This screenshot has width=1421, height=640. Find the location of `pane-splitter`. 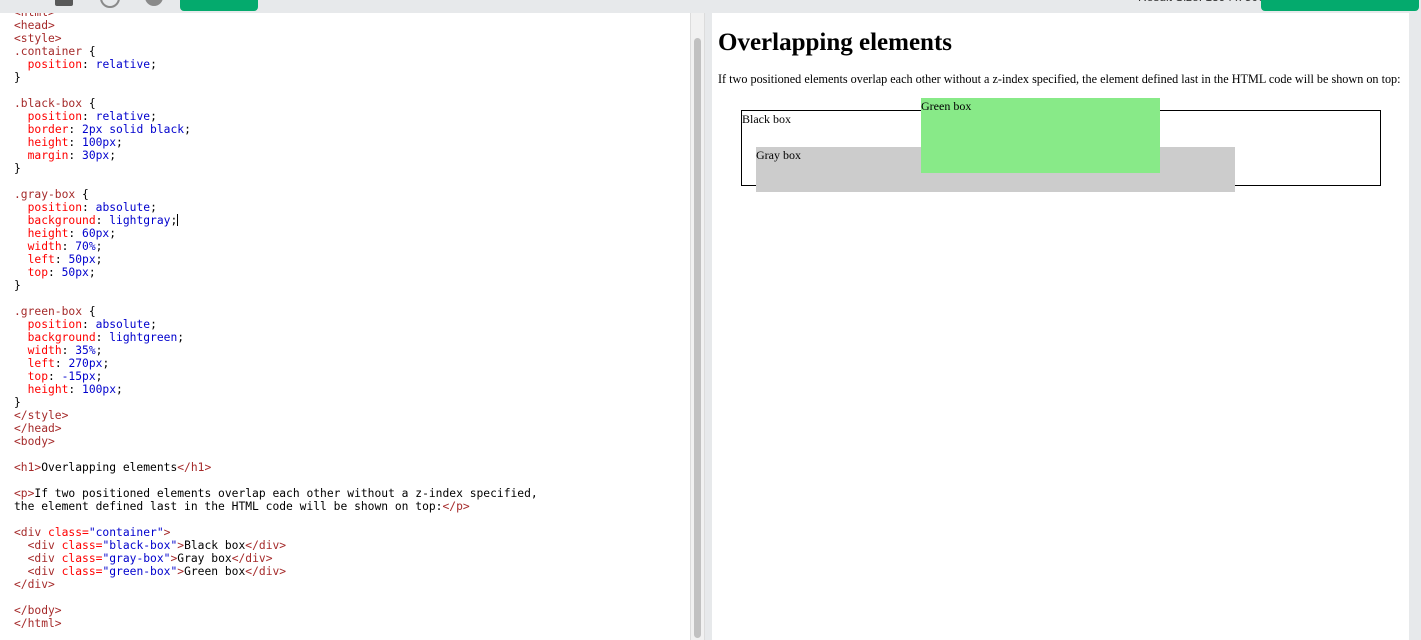

pane-splitter is located at coordinates (708, 326).